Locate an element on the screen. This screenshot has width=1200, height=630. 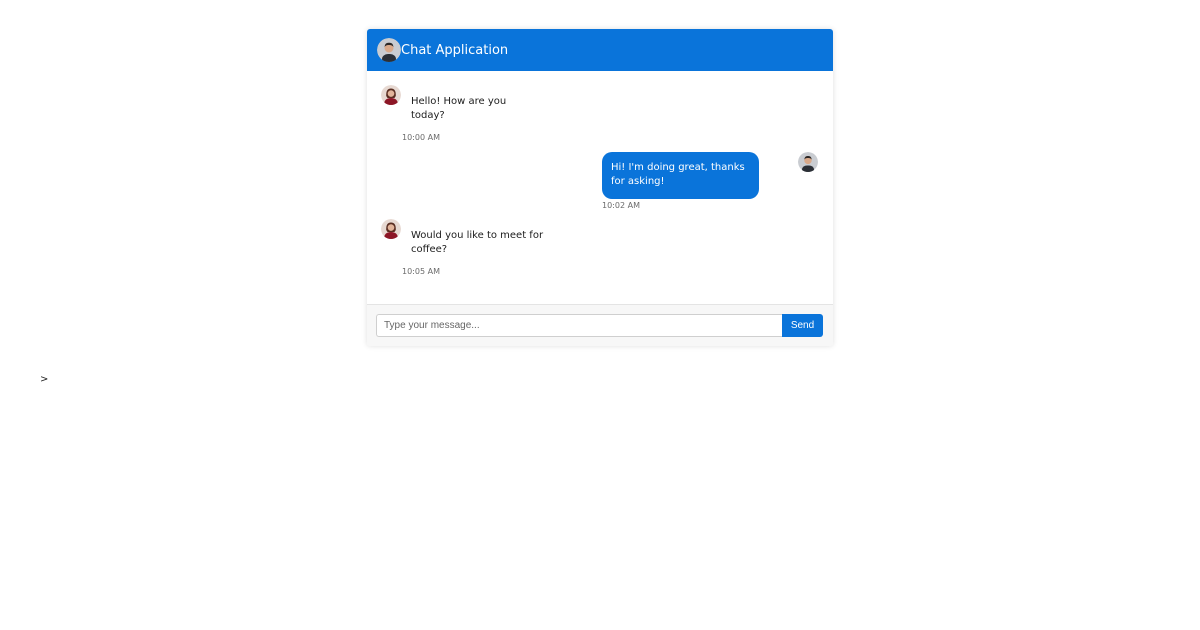
chat-header: Chat Application is located at coordinates (600, 50).